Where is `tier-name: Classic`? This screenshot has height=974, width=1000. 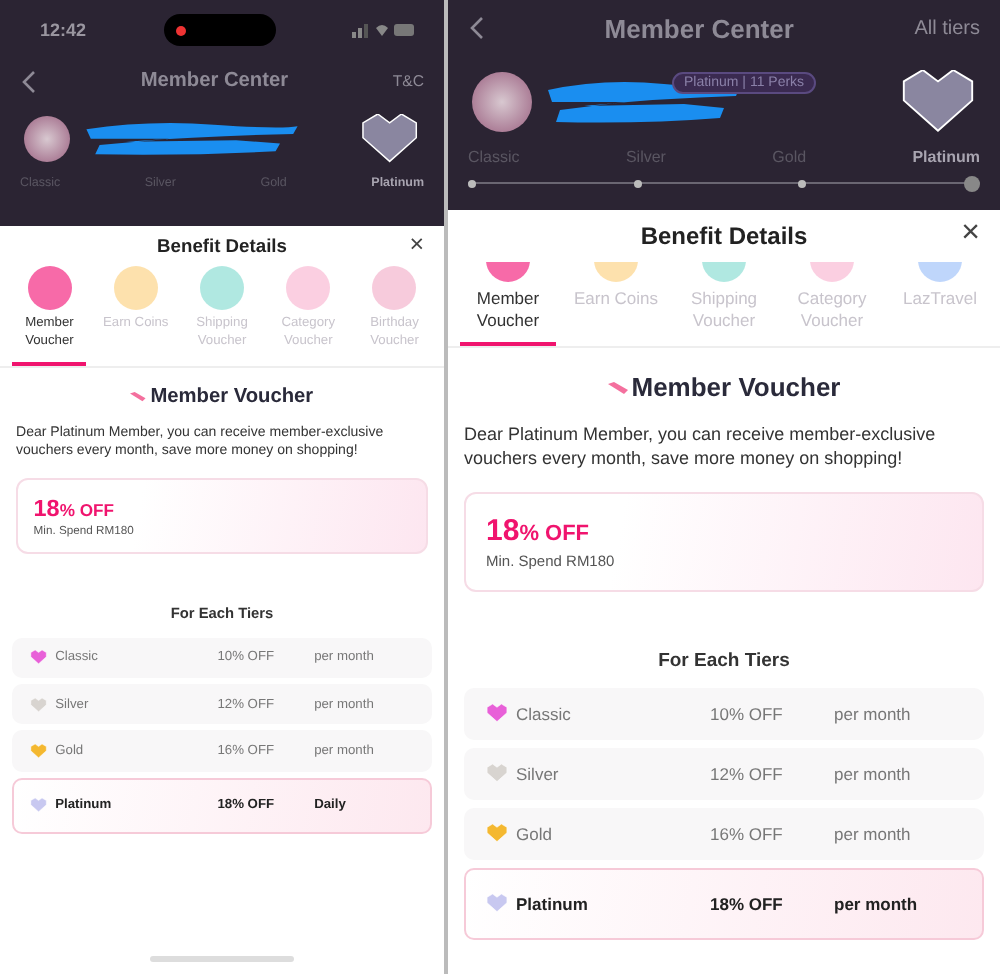
tier-name: Classic is located at coordinates (543, 713).